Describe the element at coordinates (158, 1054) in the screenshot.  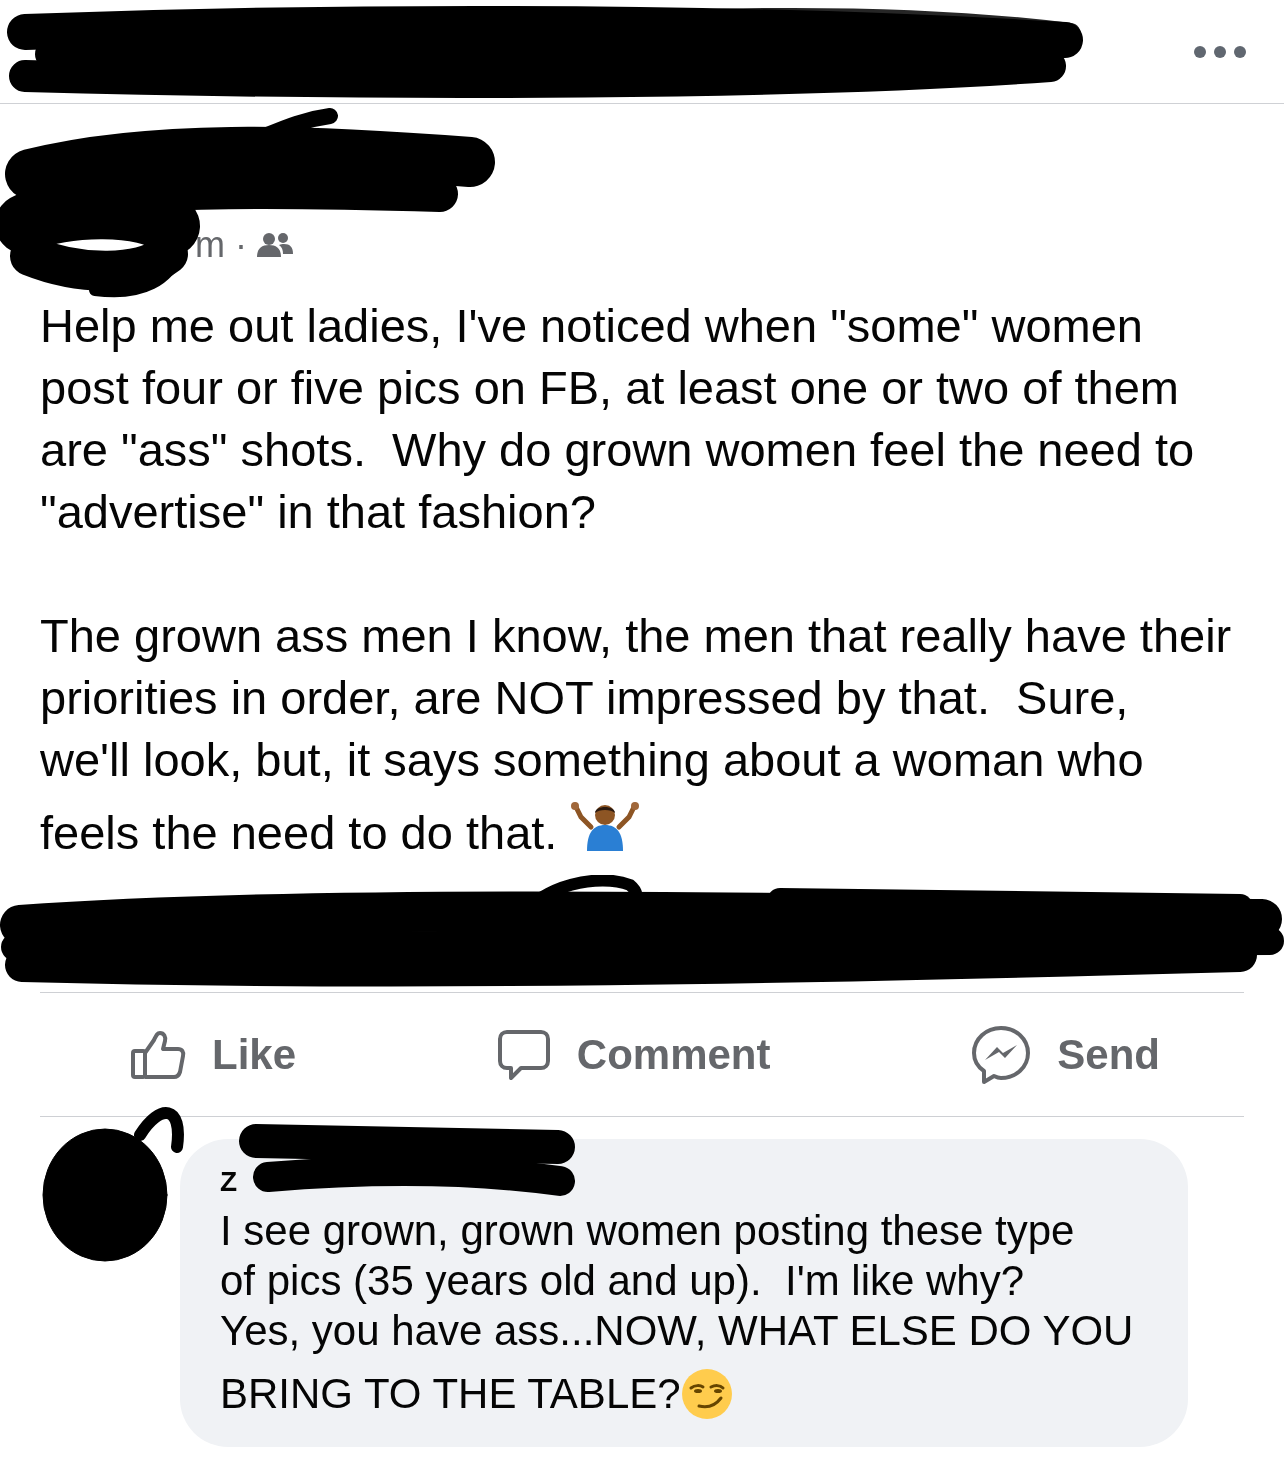
I see `thumbs-up-icon` at that location.